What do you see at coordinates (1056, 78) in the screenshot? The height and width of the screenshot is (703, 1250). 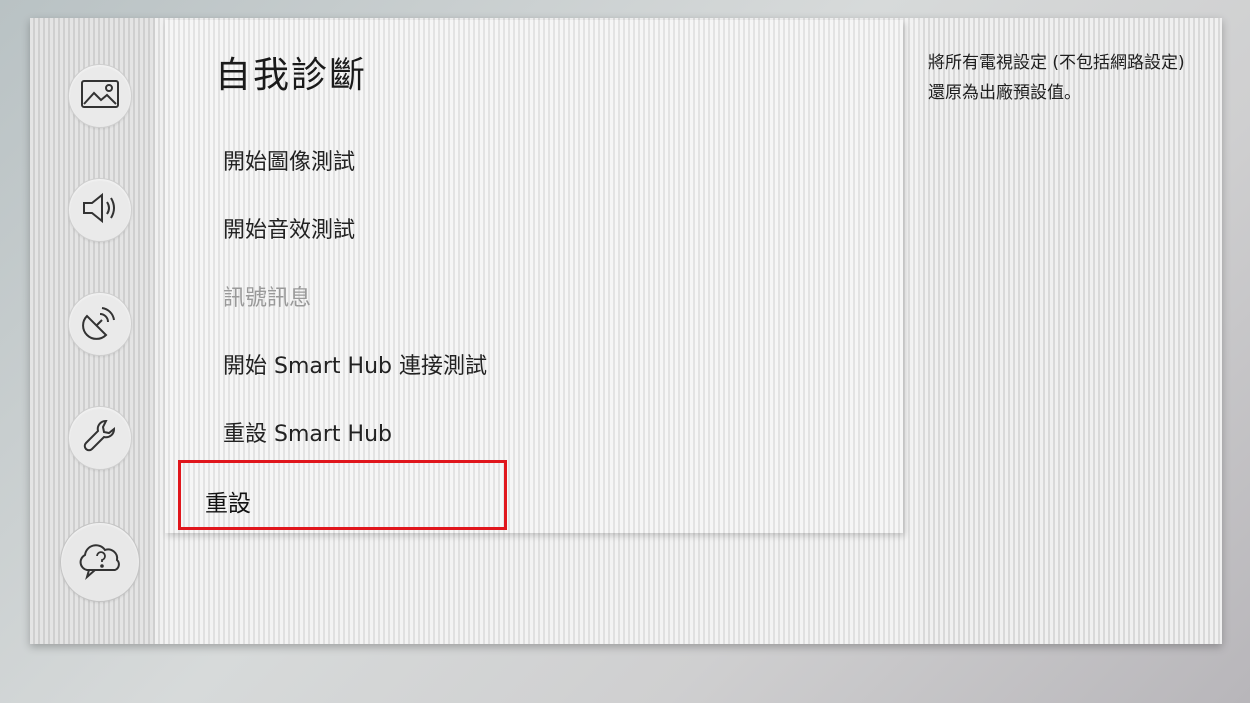 I see `description-text: 將所有電視設定 (不包括網路設定) 還原為出廠預設值。` at bounding box center [1056, 78].